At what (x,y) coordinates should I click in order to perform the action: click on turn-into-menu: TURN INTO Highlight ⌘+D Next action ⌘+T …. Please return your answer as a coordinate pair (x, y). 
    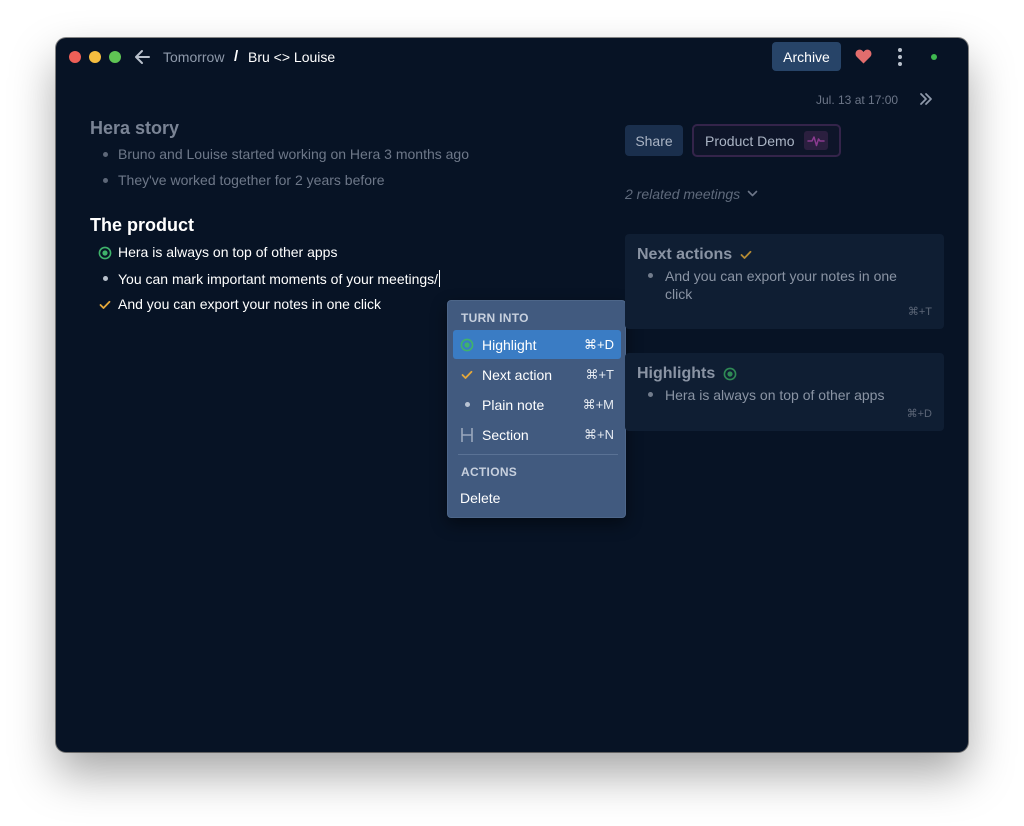
    Looking at the image, I should click on (536, 409).